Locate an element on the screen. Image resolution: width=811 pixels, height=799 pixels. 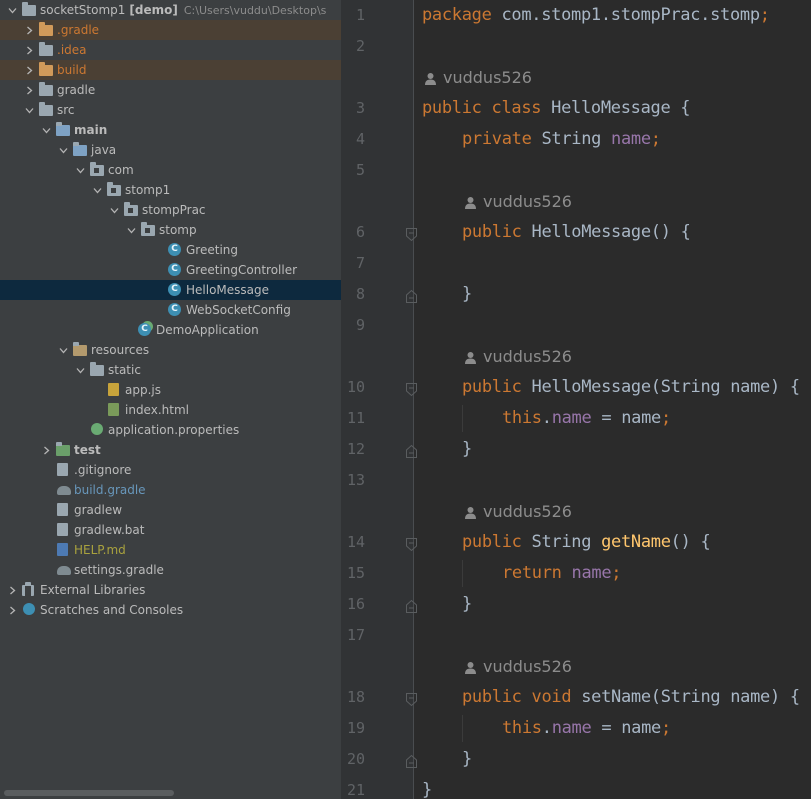
tree-item-label: .gitignore is located at coordinates (103, 470).